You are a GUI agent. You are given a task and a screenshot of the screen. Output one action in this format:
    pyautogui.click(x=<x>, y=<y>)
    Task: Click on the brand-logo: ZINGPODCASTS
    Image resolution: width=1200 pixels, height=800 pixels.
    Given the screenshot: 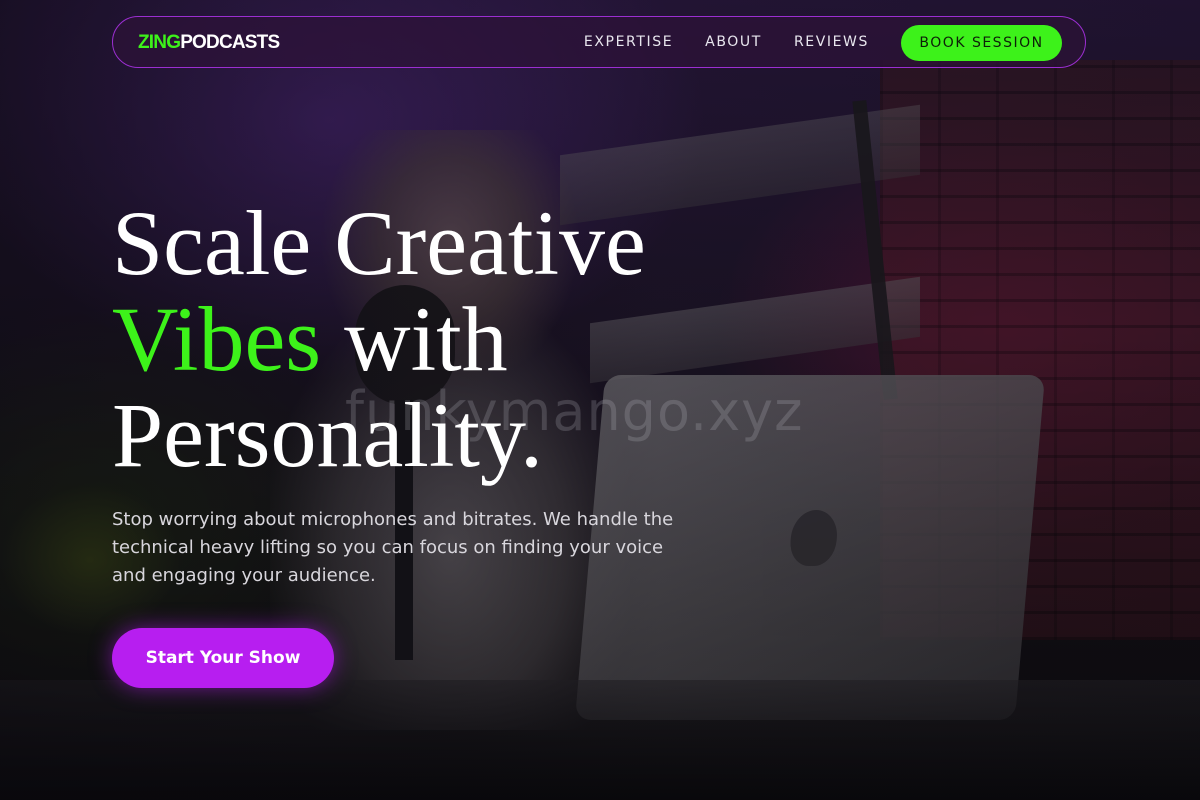 What is the action you would take?
    pyautogui.click(x=209, y=43)
    